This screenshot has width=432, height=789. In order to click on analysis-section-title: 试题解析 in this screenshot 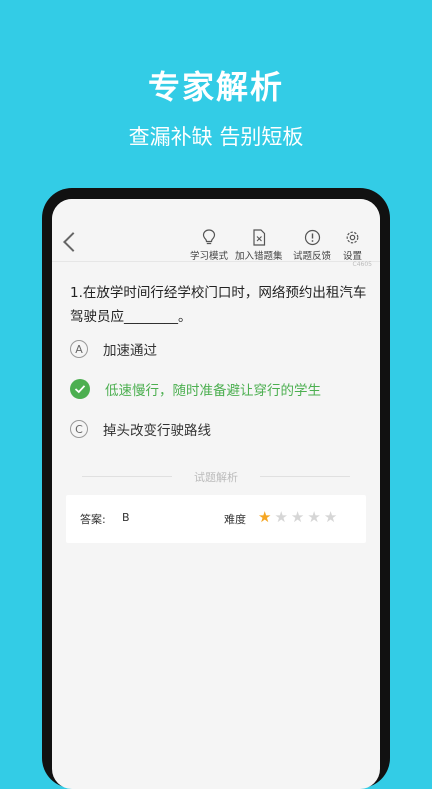, I will do `click(216, 477)`.